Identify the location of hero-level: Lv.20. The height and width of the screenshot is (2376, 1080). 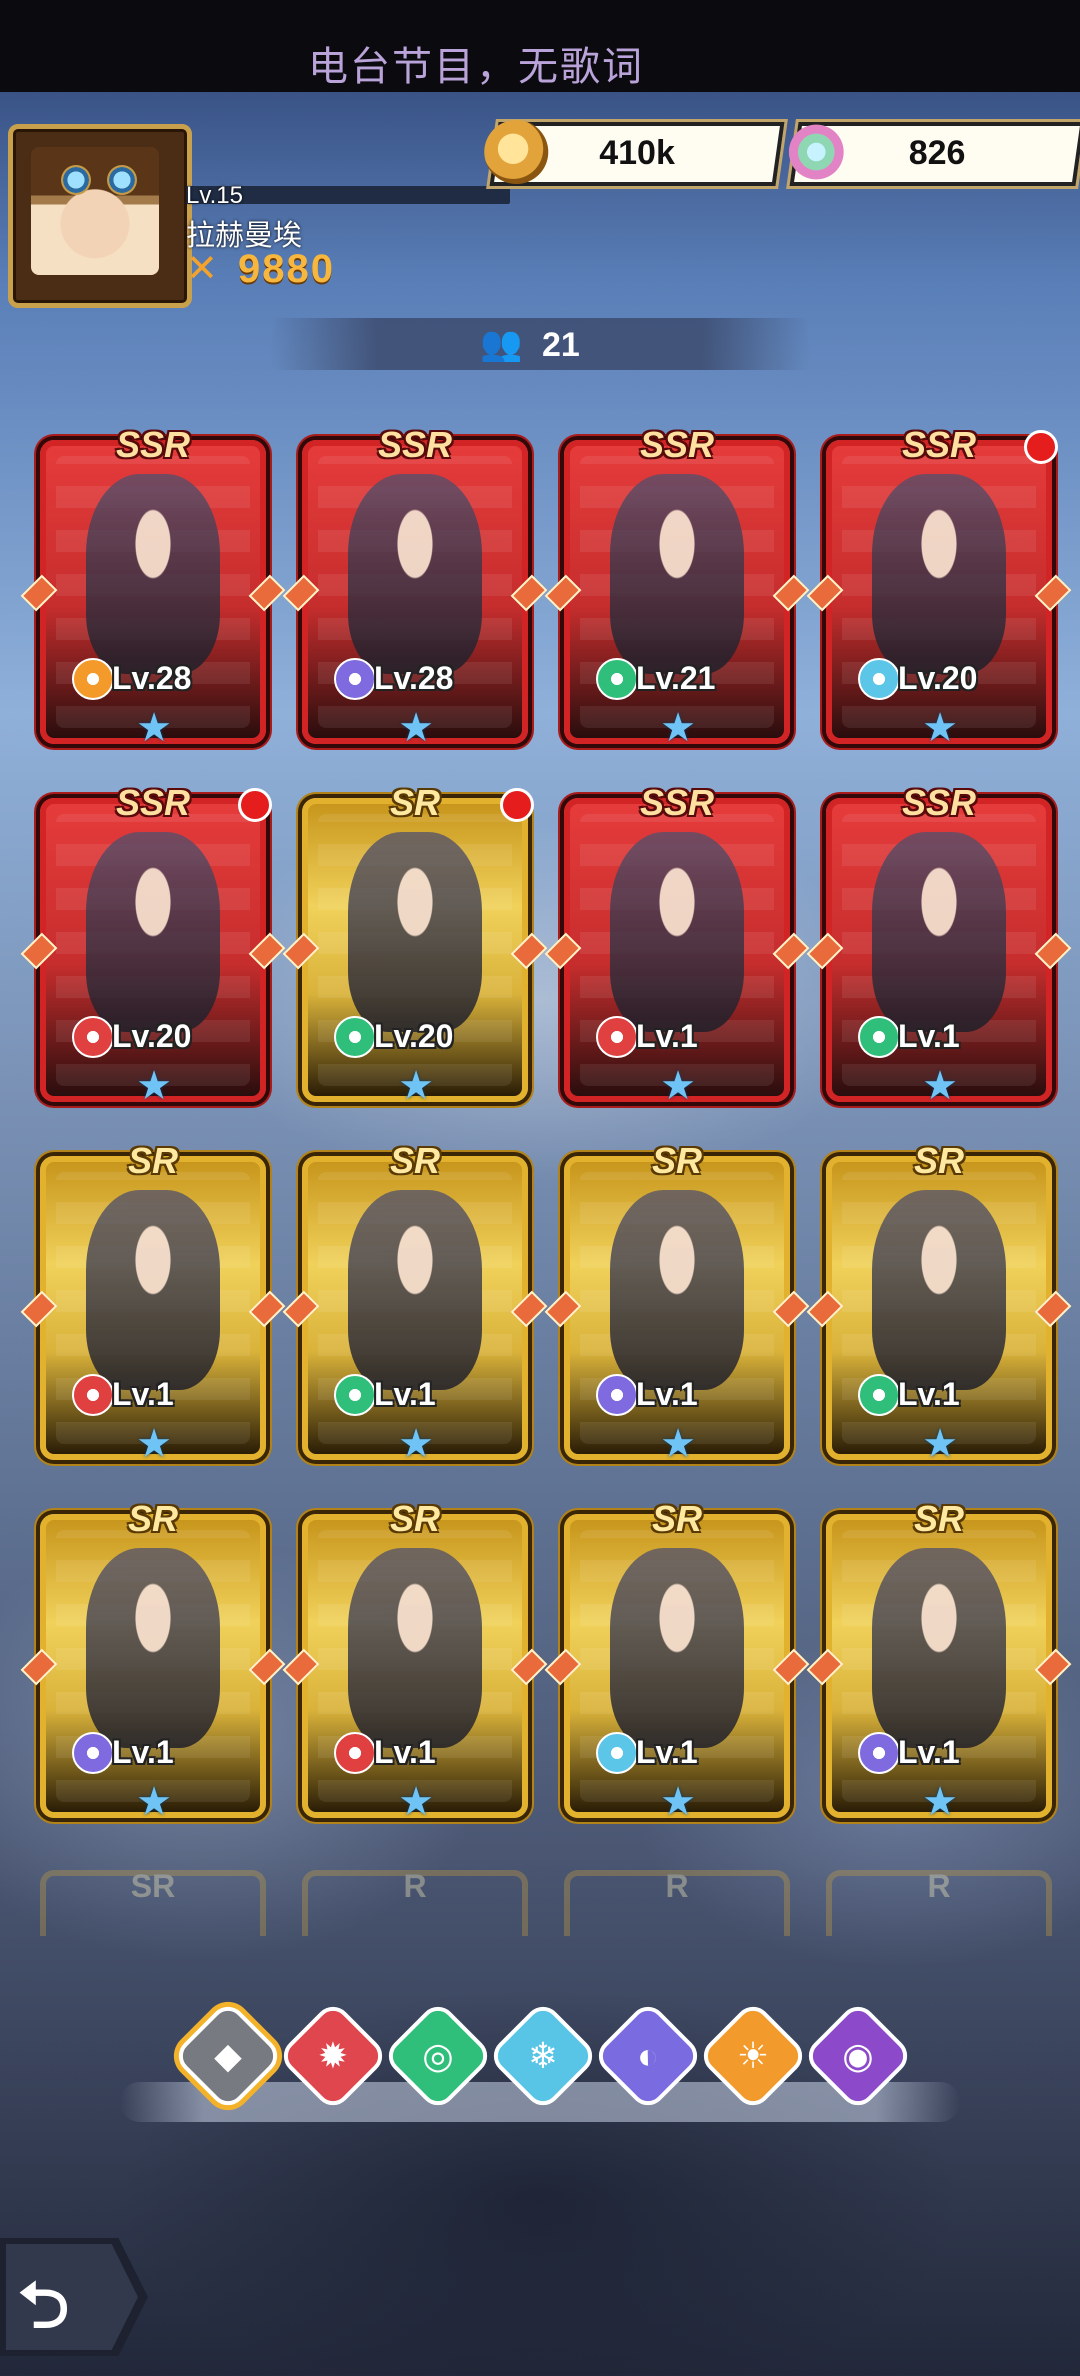
(152, 1036).